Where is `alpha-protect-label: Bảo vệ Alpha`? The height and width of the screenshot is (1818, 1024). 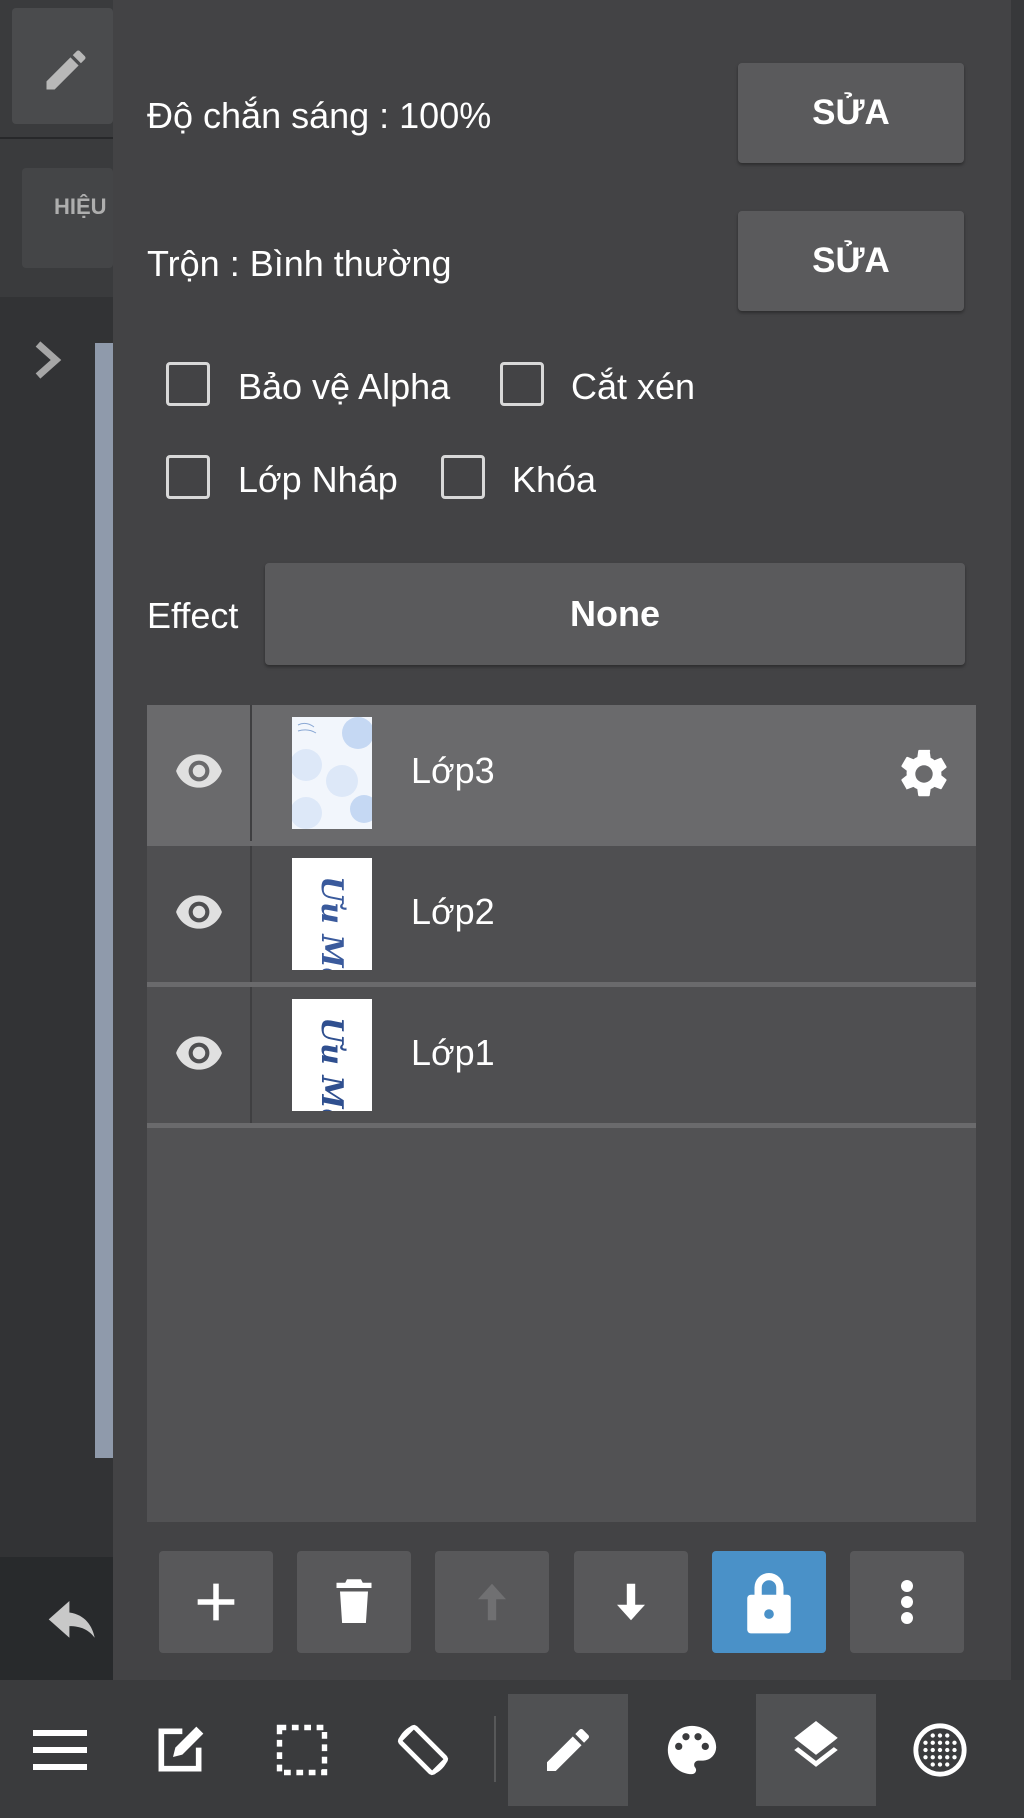
alpha-protect-label: Bảo vệ Alpha is located at coordinates (344, 386).